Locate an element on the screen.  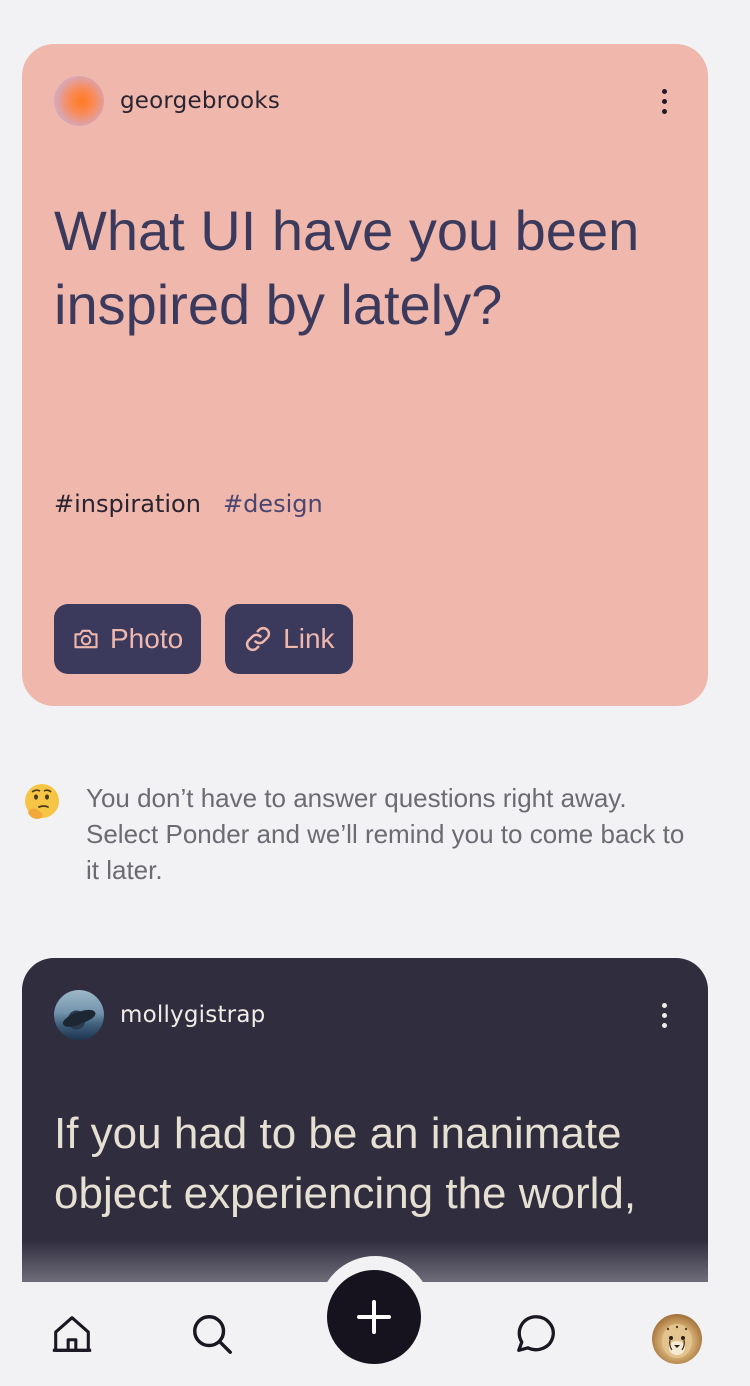
search-icon is located at coordinates (212, 1334).